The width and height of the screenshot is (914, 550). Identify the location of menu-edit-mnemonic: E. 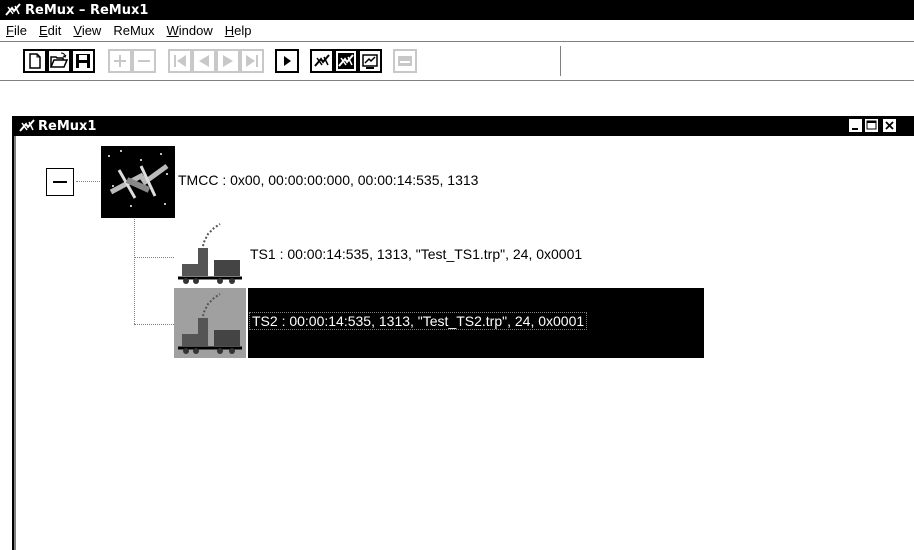
(43, 30).